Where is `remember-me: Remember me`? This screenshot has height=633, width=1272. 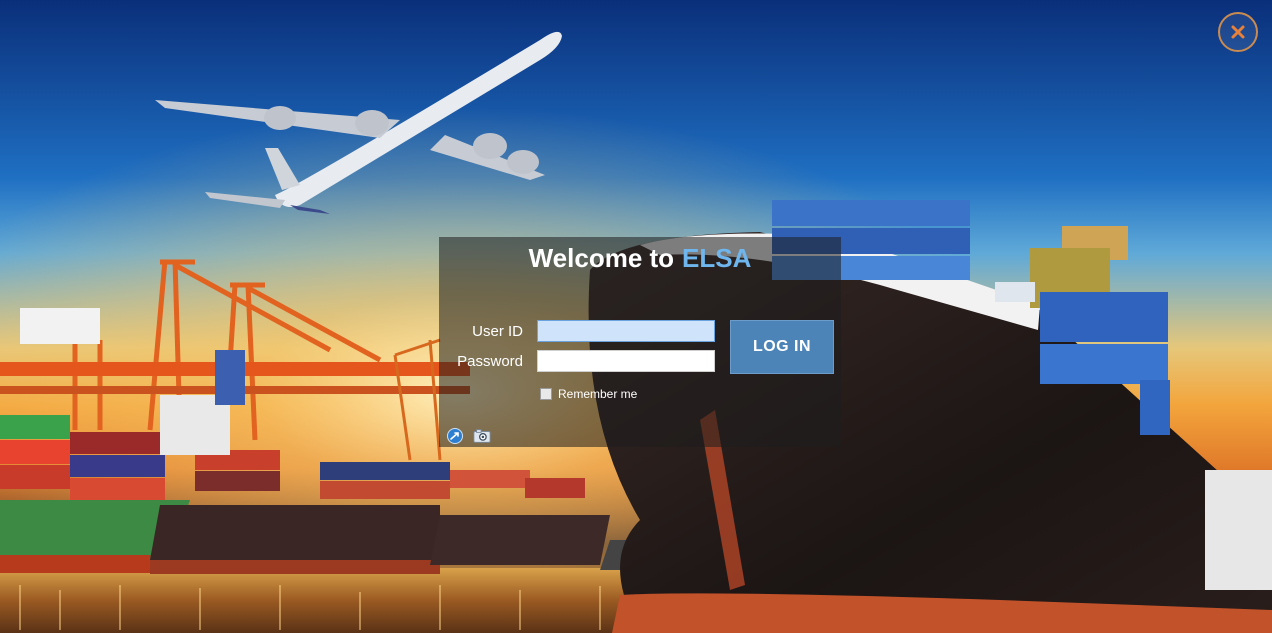 remember-me: Remember me is located at coordinates (588, 394).